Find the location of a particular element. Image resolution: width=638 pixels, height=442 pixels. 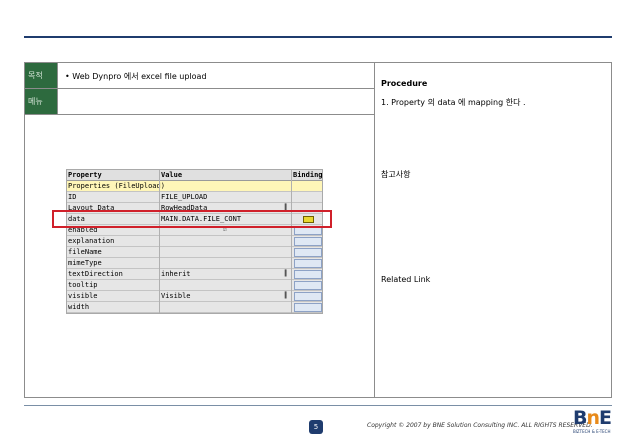

cell-property: fileName is located at coordinates (85, 252).